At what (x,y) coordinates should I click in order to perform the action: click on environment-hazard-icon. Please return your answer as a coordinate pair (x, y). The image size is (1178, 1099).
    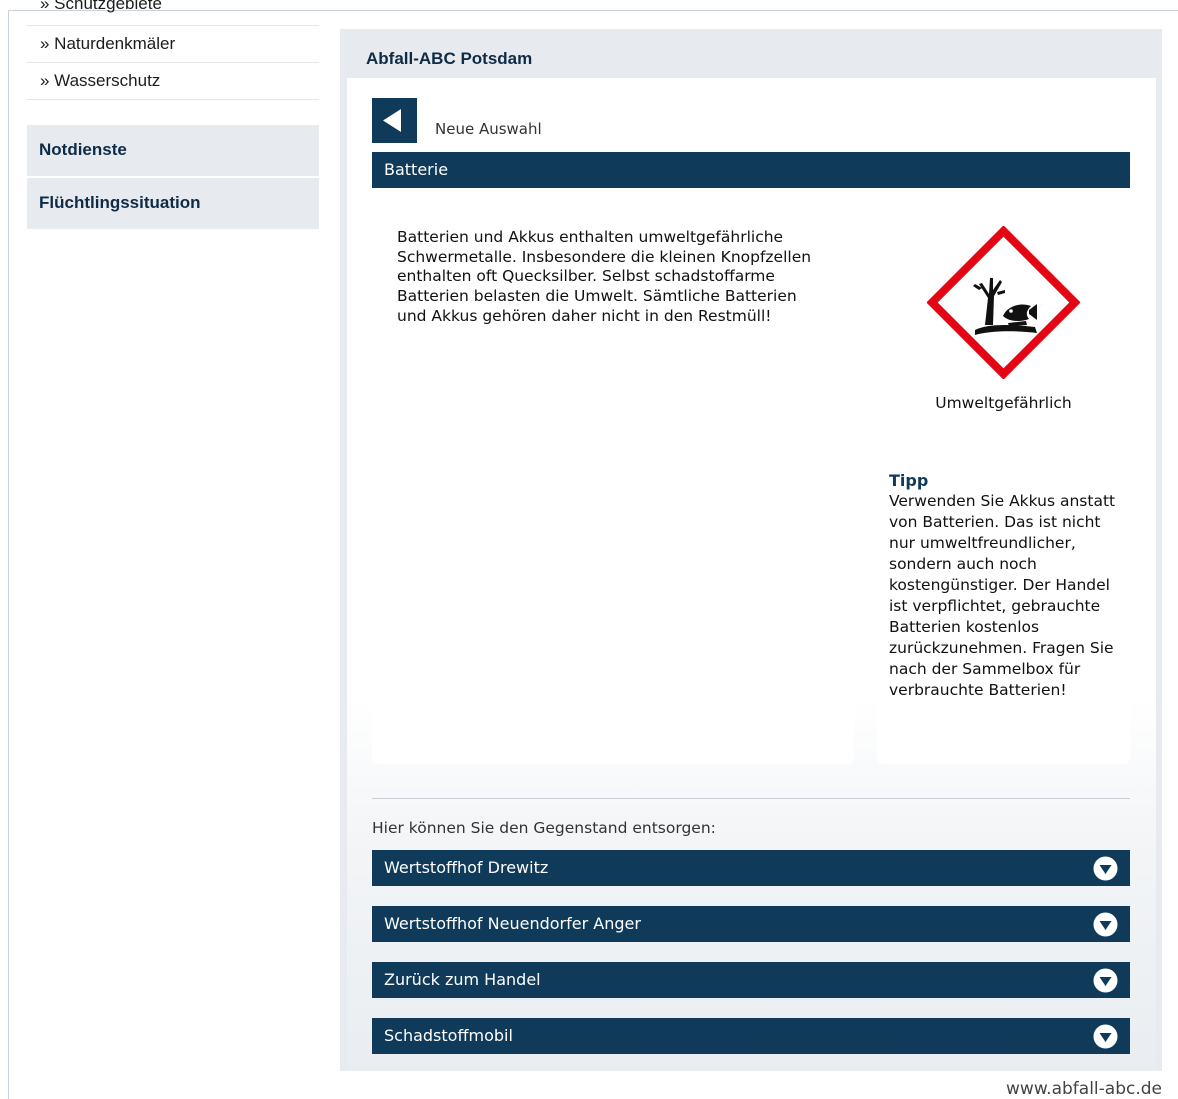
    Looking at the image, I should click on (1003, 302).